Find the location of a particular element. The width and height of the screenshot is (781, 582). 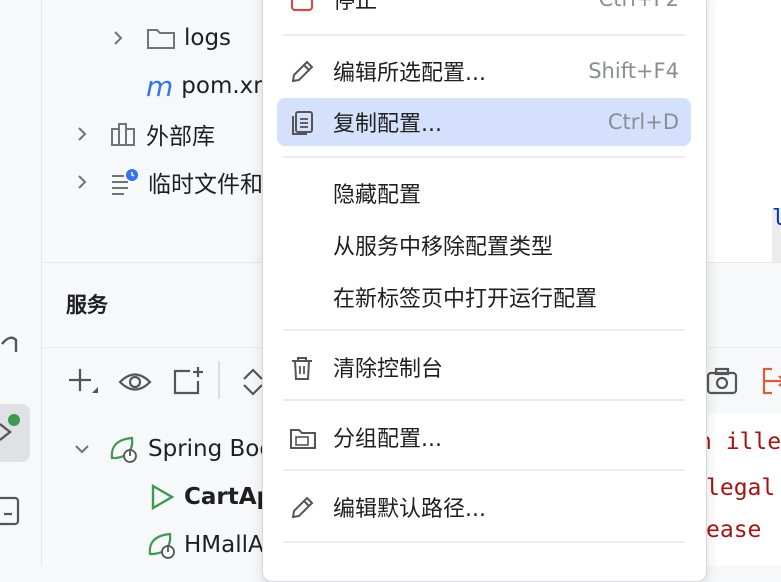

eye-icon is located at coordinates (135, 382).